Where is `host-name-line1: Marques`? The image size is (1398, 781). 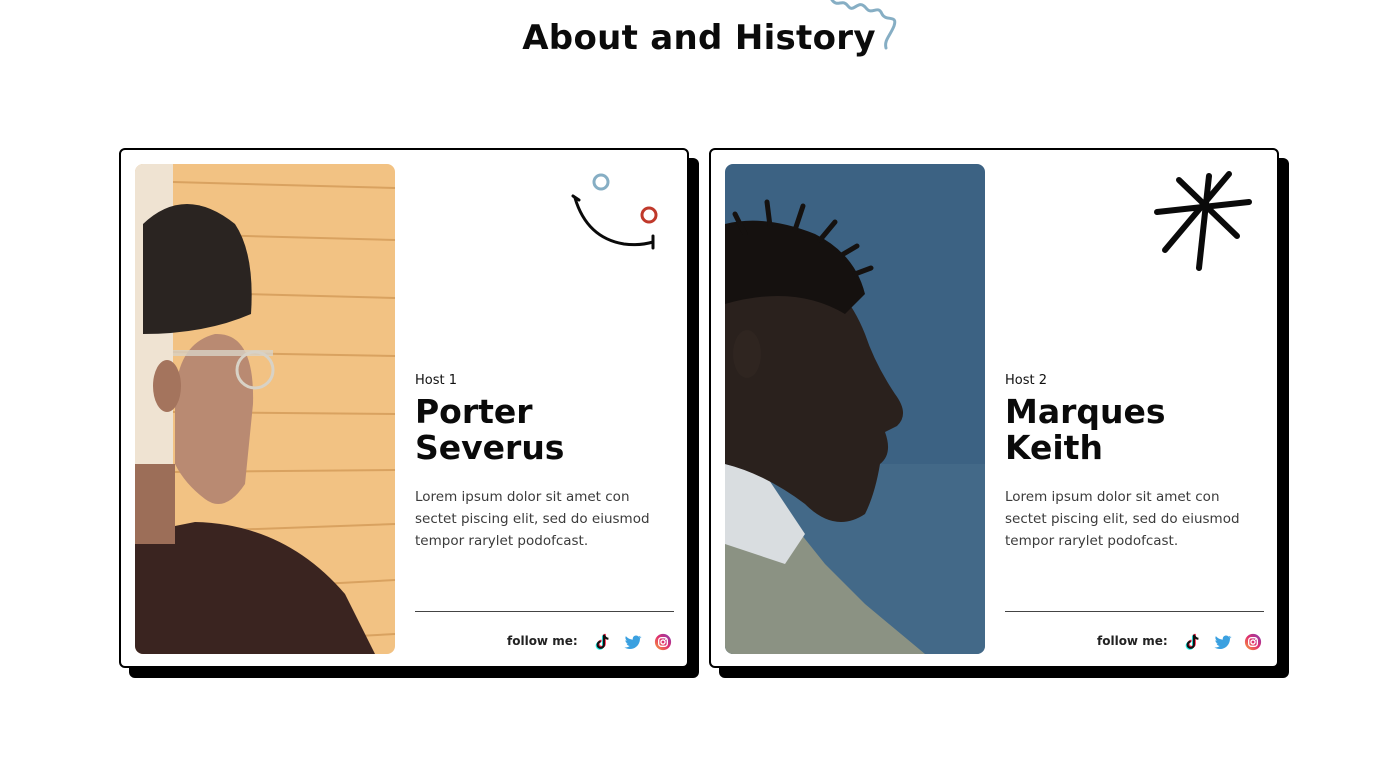 host-name-line1: Marques is located at coordinates (1085, 411).